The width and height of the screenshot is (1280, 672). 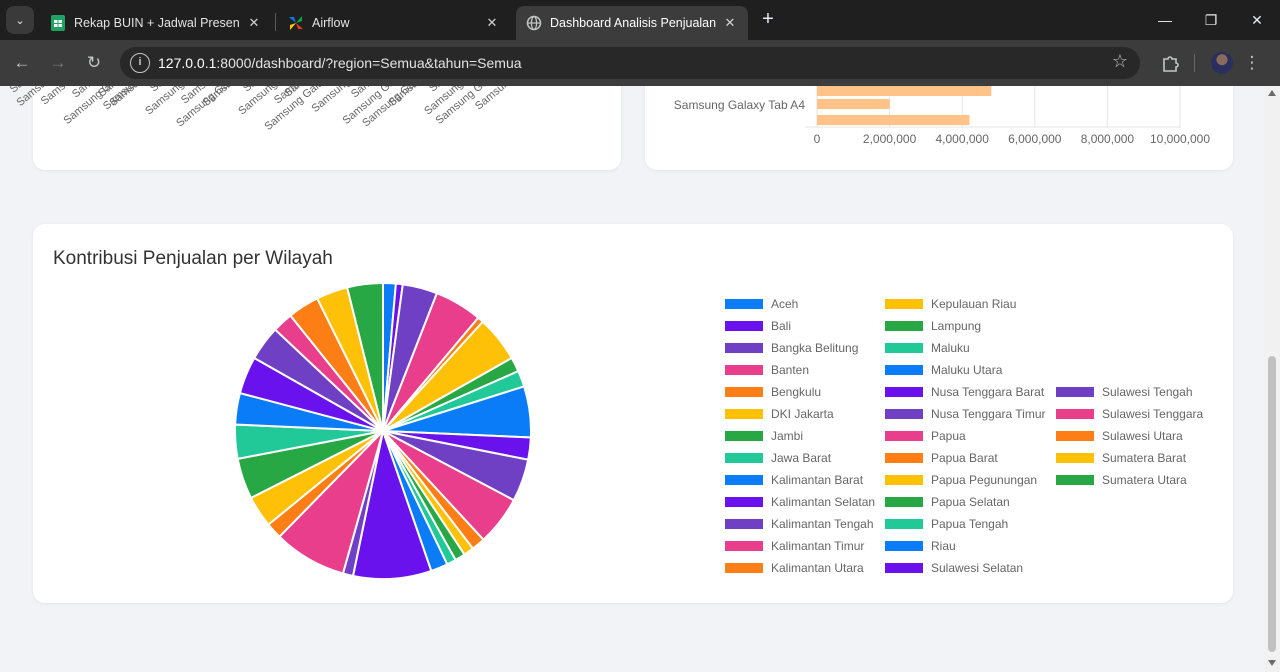 What do you see at coordinates (1222, 63) in the screenshot?
I see `profile-avatar` at bounding box center [1222, 63].